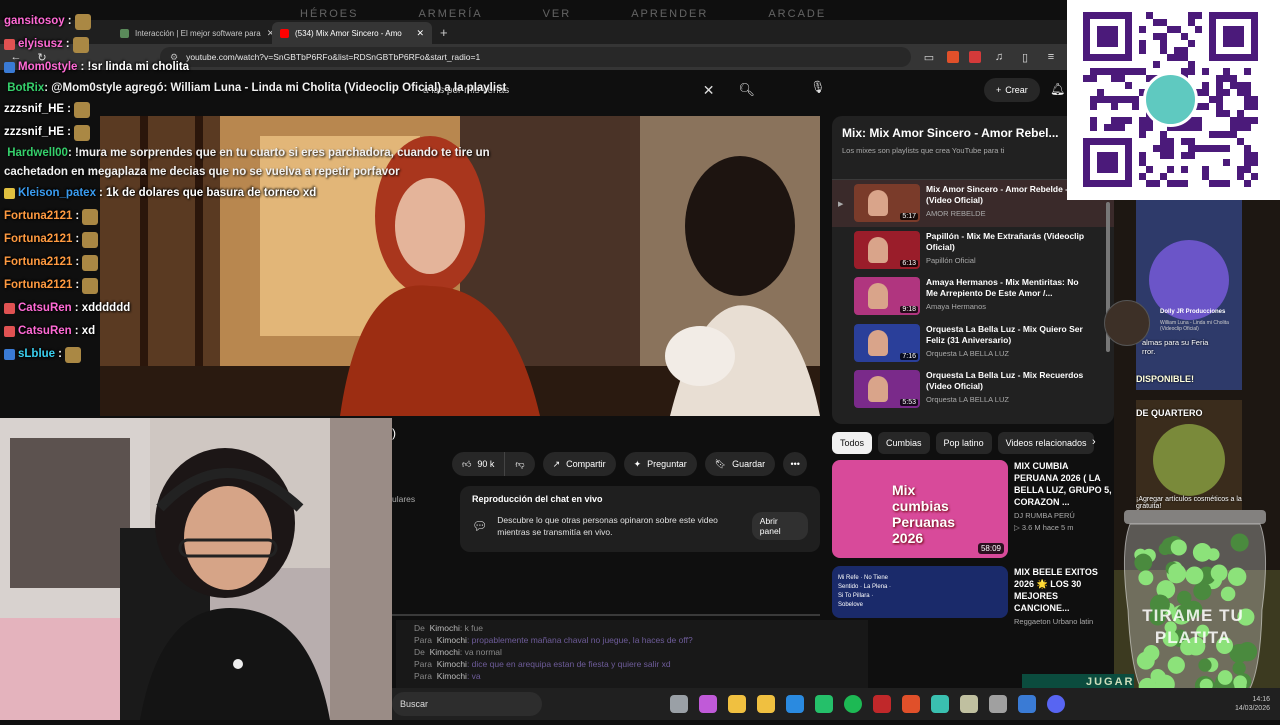 Image resolution: width=1280 pixels, height=725 pixels. I want to click on system-tray: 14:16 14/03/2026, so click(1252, 704).